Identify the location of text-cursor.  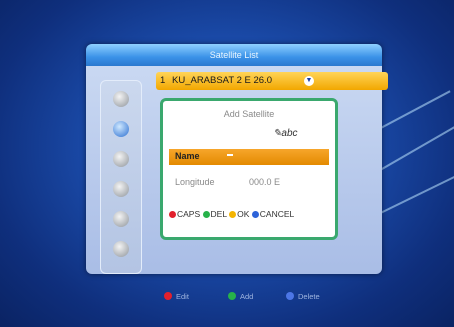
(230, 155).